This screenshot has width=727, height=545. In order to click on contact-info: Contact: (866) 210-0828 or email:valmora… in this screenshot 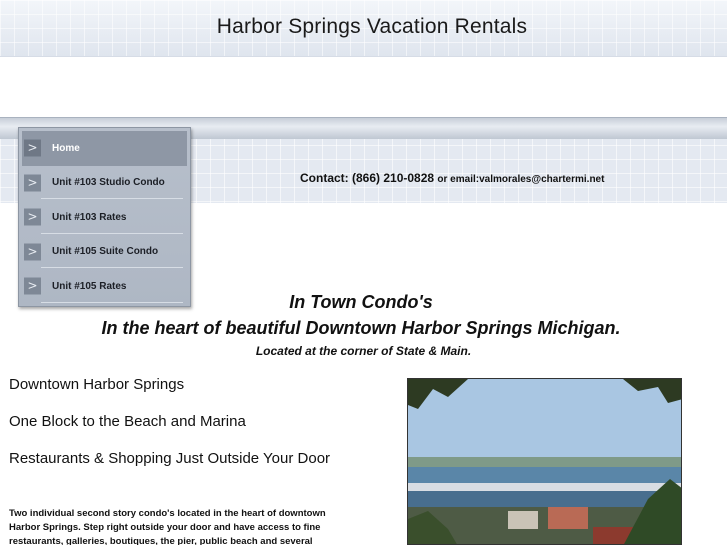, I will do `click(452, 178)`.